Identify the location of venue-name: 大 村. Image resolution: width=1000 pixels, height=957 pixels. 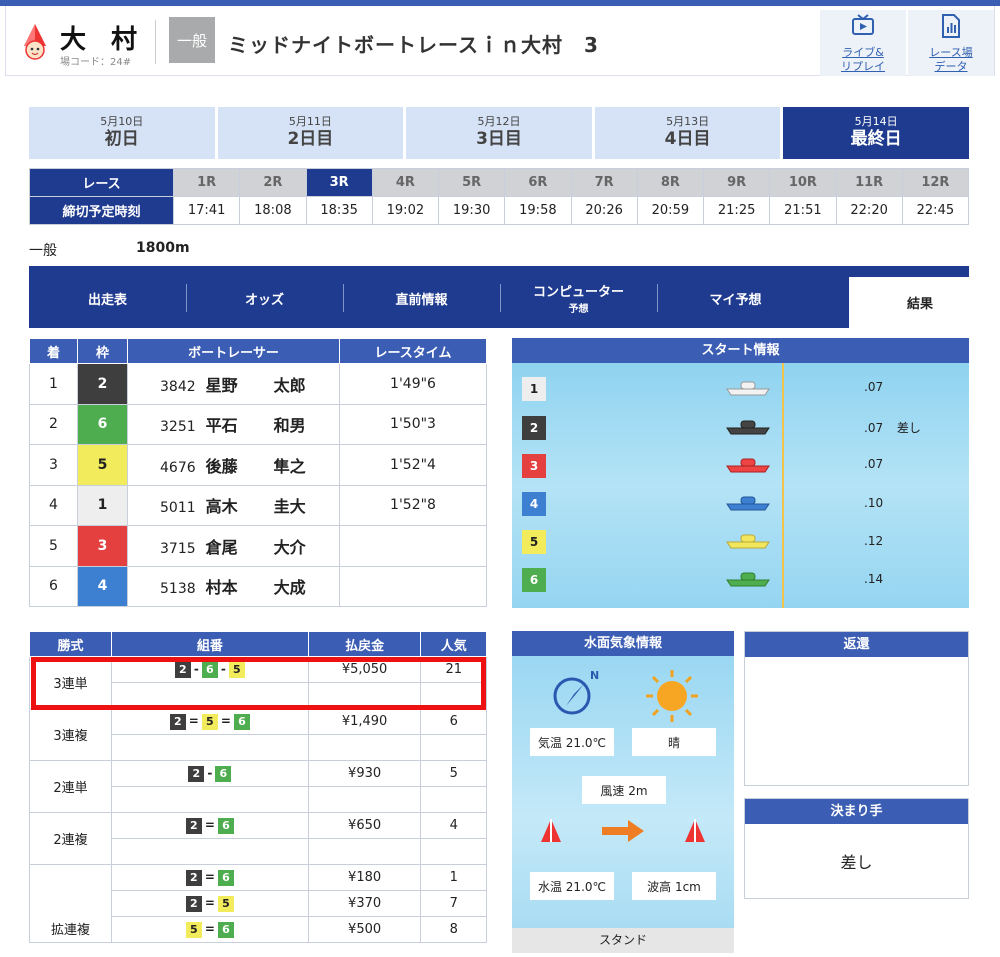
(103, 40).